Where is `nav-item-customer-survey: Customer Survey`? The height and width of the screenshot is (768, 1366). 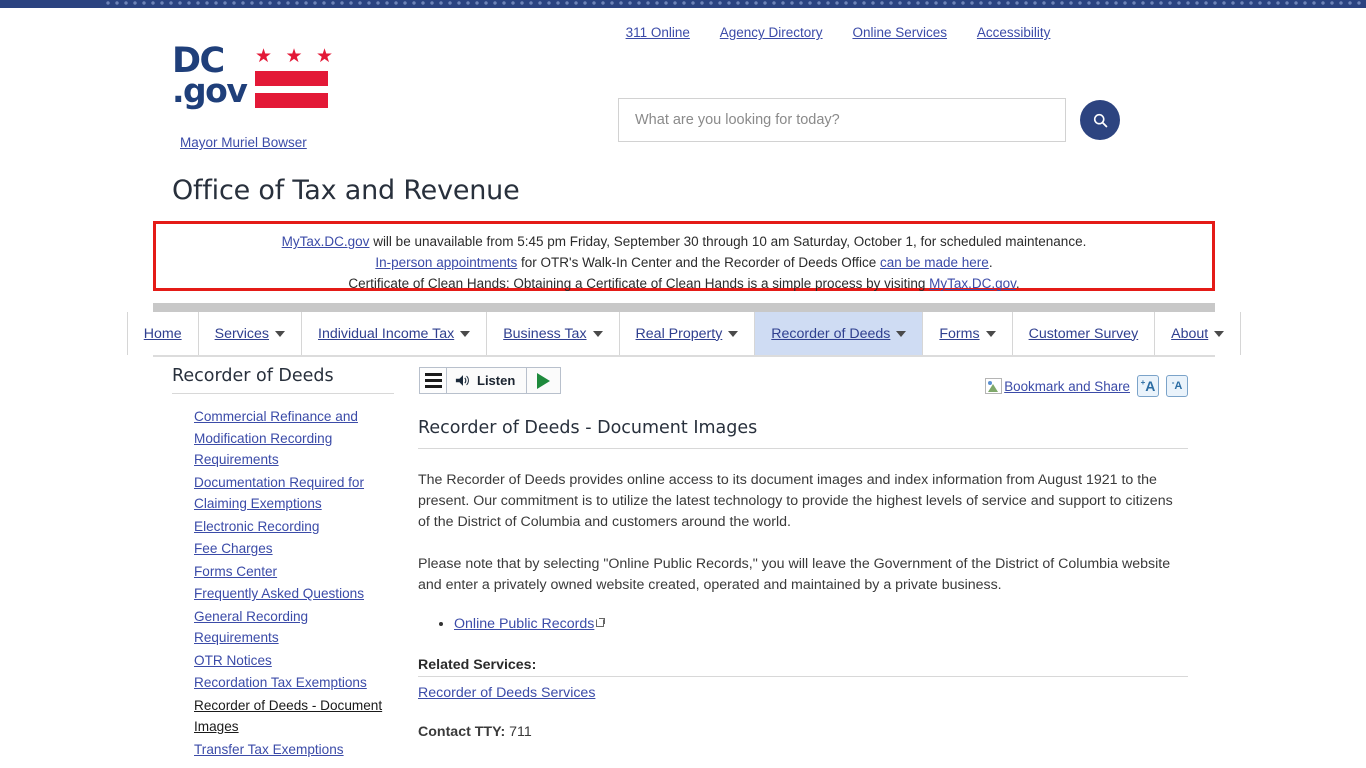 nav-item-customer-survey: Customer Survey is located at coordinates (1084, 333).